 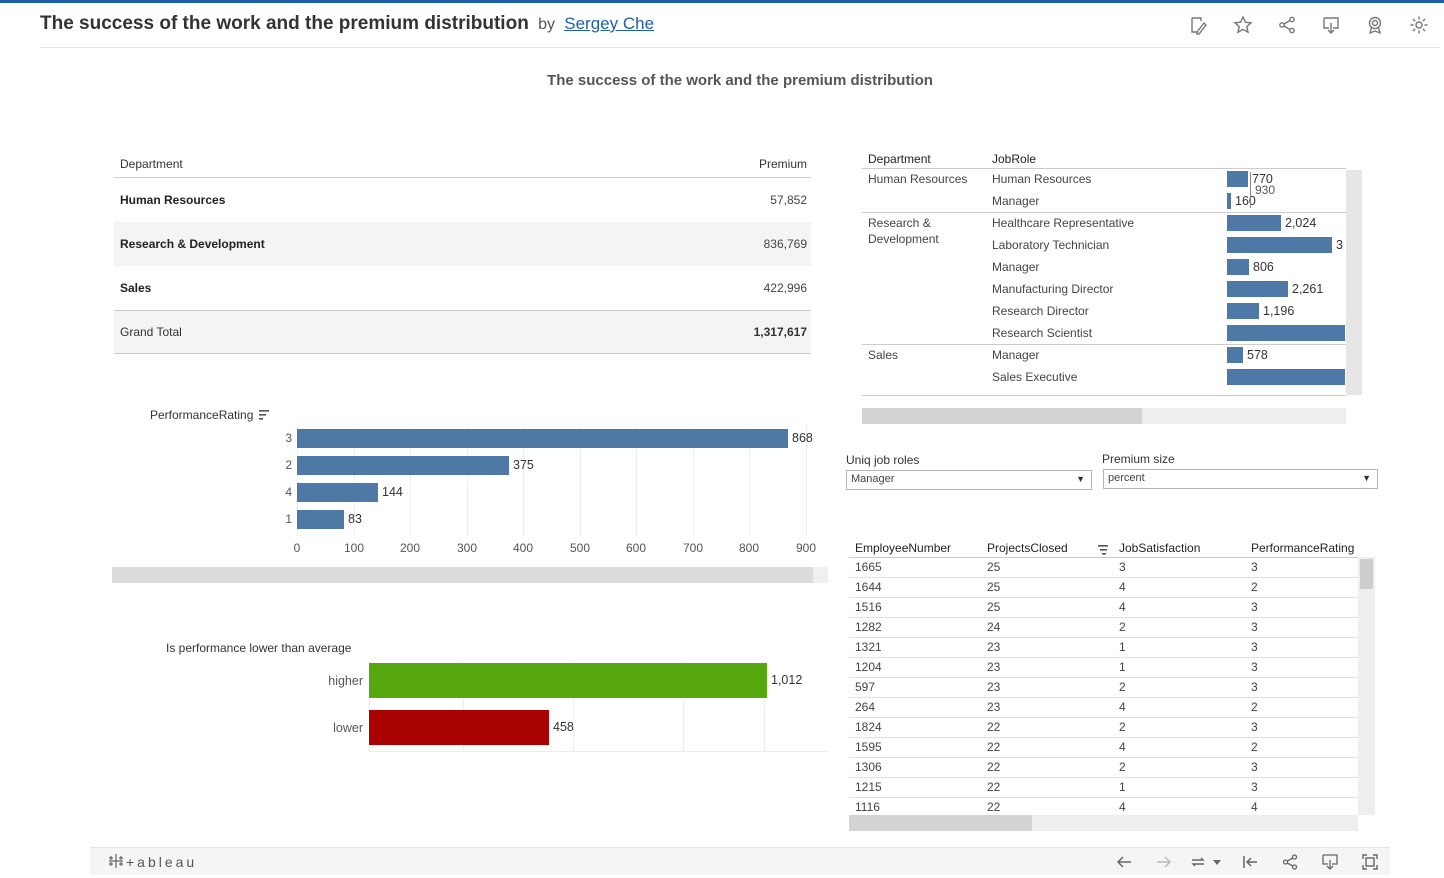 I want to click on employee-vertical-scrollbar, so click(x=1366, y=686).